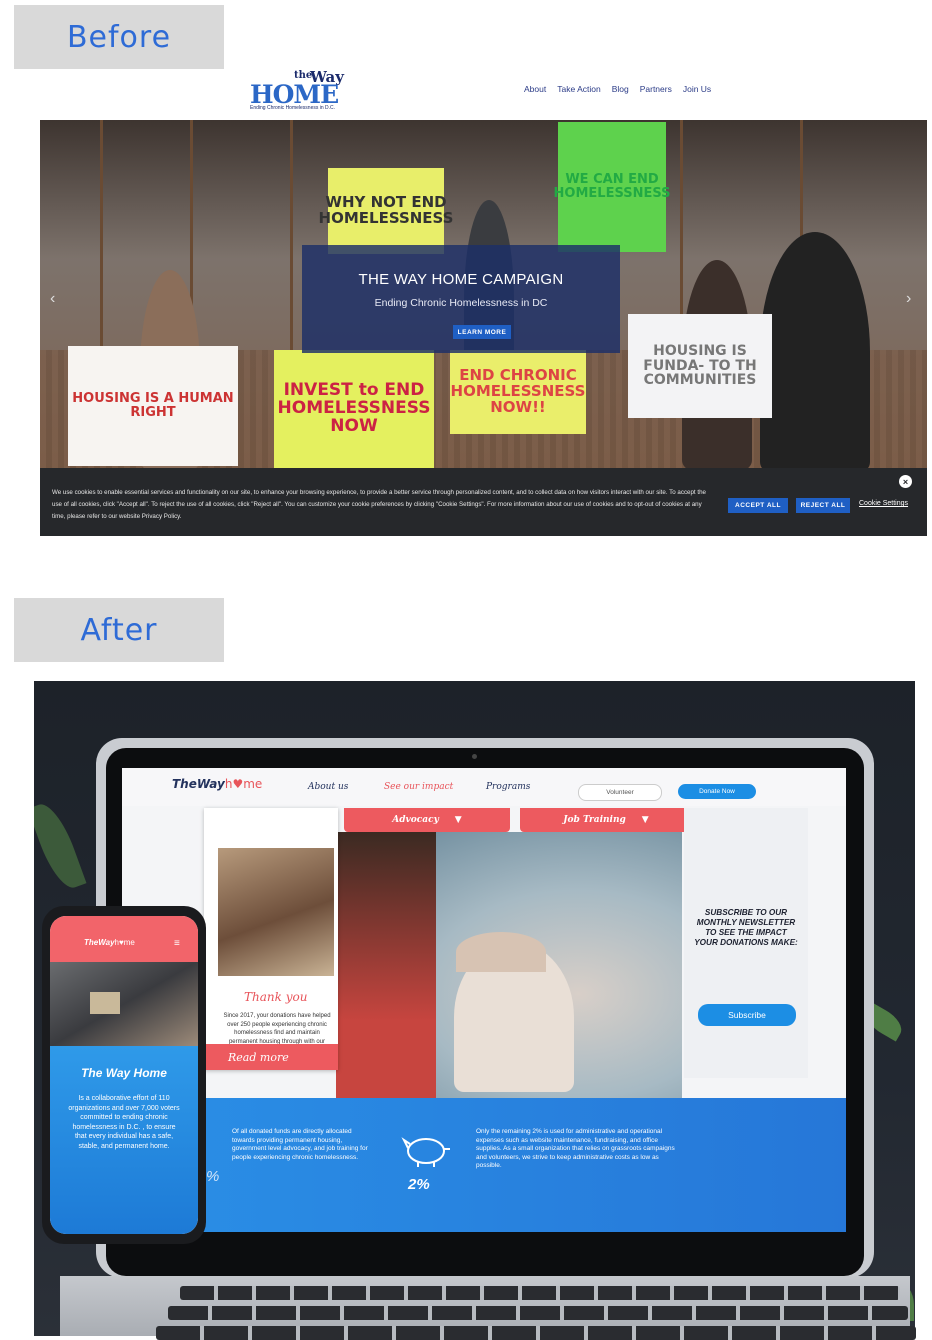 This screenshot has height=1340, width=932. What do you see at coordinates (482, 332) in the screenshot?
I see `learn-more-button: LEARN MORE` at bounding box center [482, 332].